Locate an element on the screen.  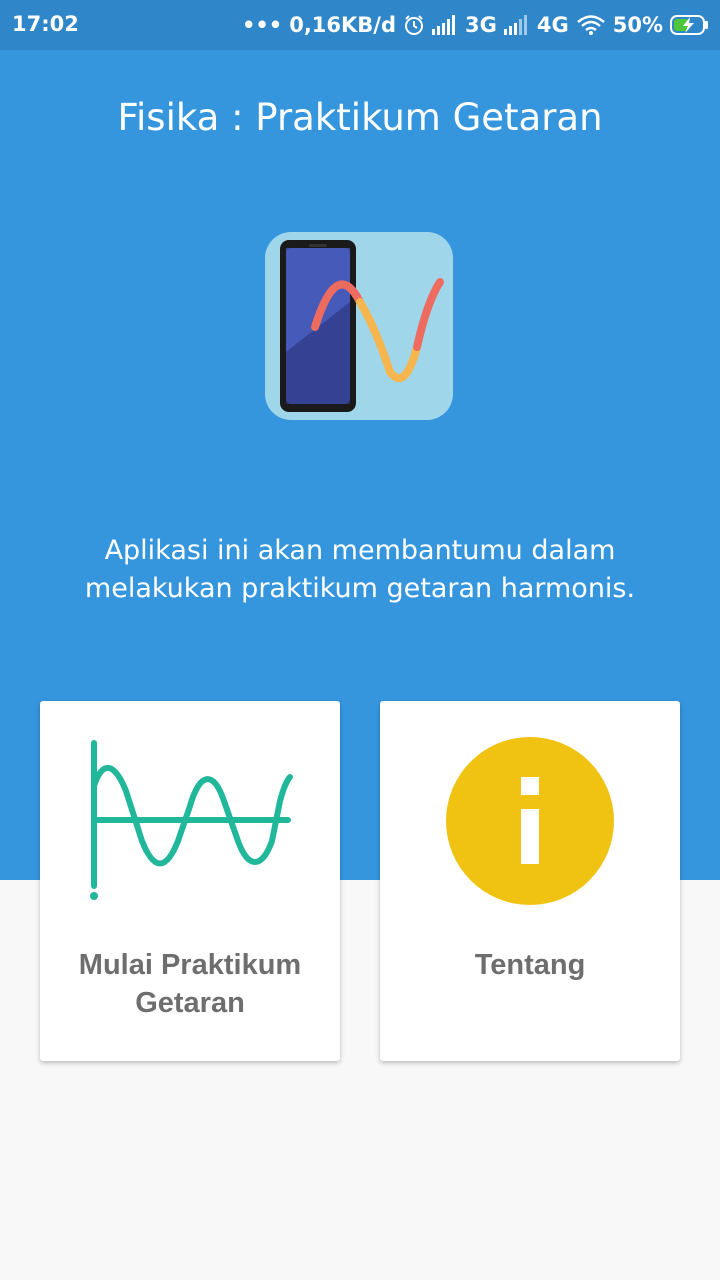
sine-wave-icon is located at coordinates (191, 820).